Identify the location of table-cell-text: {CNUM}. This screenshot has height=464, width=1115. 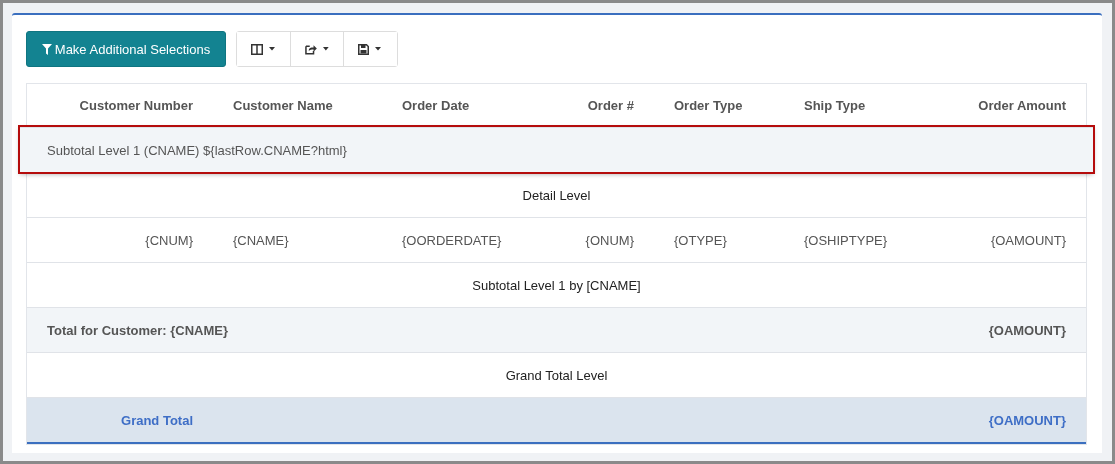
(169, 240).